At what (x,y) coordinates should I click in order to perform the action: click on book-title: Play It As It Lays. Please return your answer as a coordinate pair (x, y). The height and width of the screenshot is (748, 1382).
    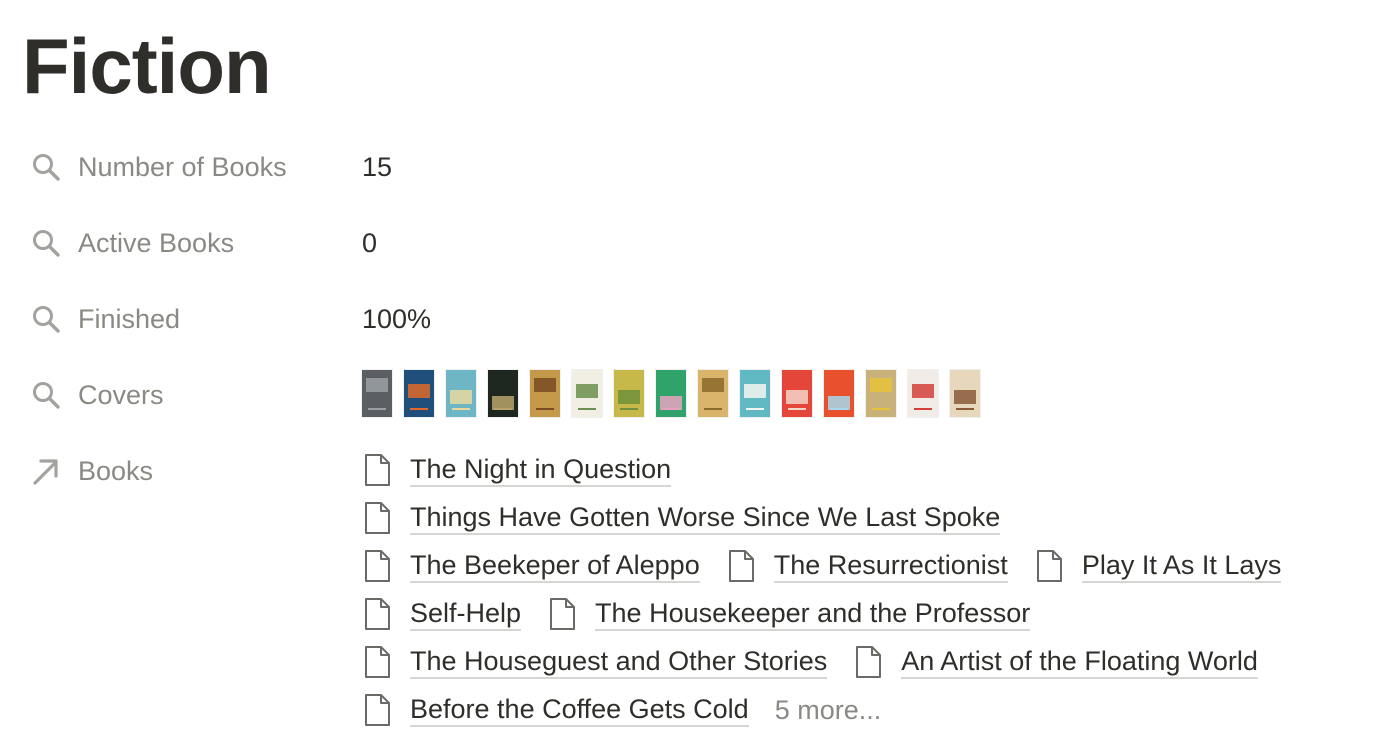
    Looking at the image, I should click on (1181, 566).